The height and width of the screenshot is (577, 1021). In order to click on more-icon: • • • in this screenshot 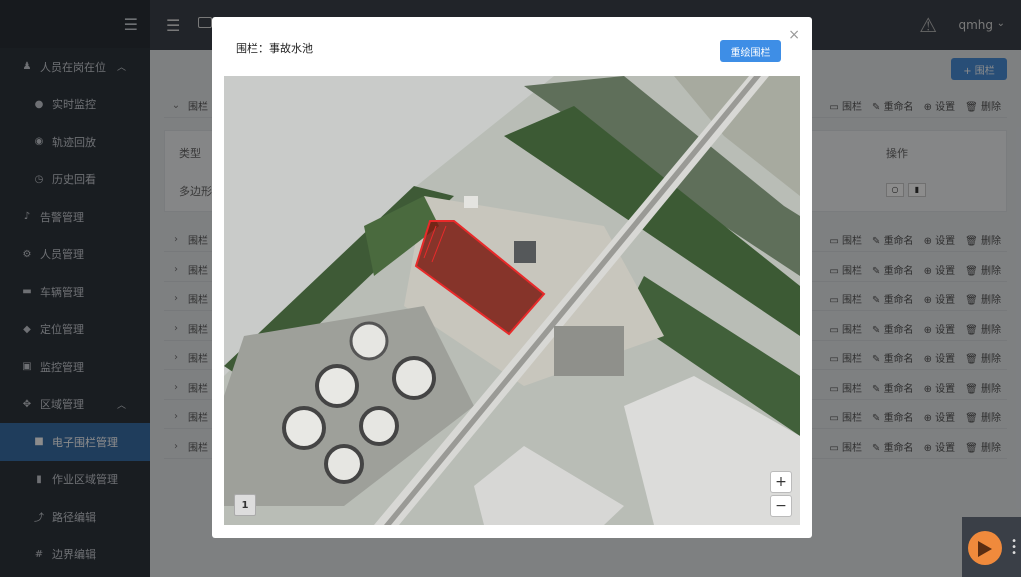, I will do `click(1014, 548)`.